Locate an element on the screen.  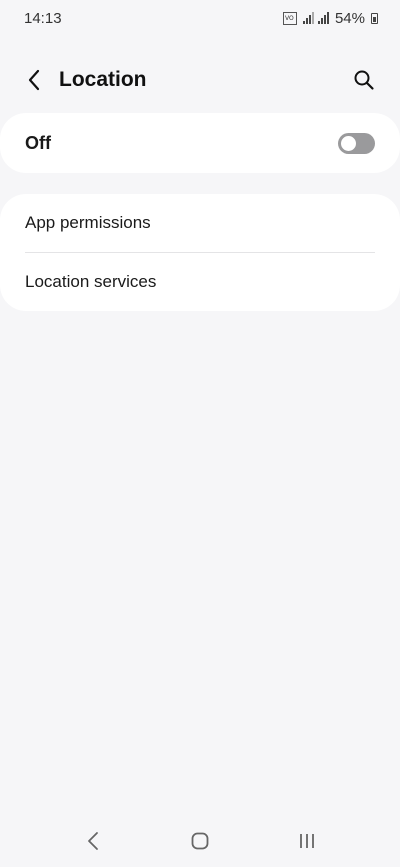
home-icon is located at coordinates (200, 841).